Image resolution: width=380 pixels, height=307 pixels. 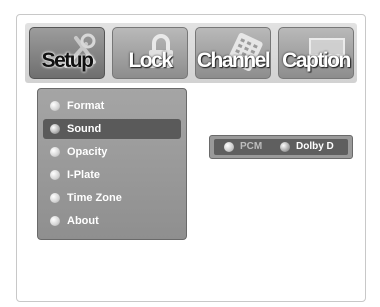 I want to click on sound-options-panel: PCM Dolby D, so click(x=281, y=147).